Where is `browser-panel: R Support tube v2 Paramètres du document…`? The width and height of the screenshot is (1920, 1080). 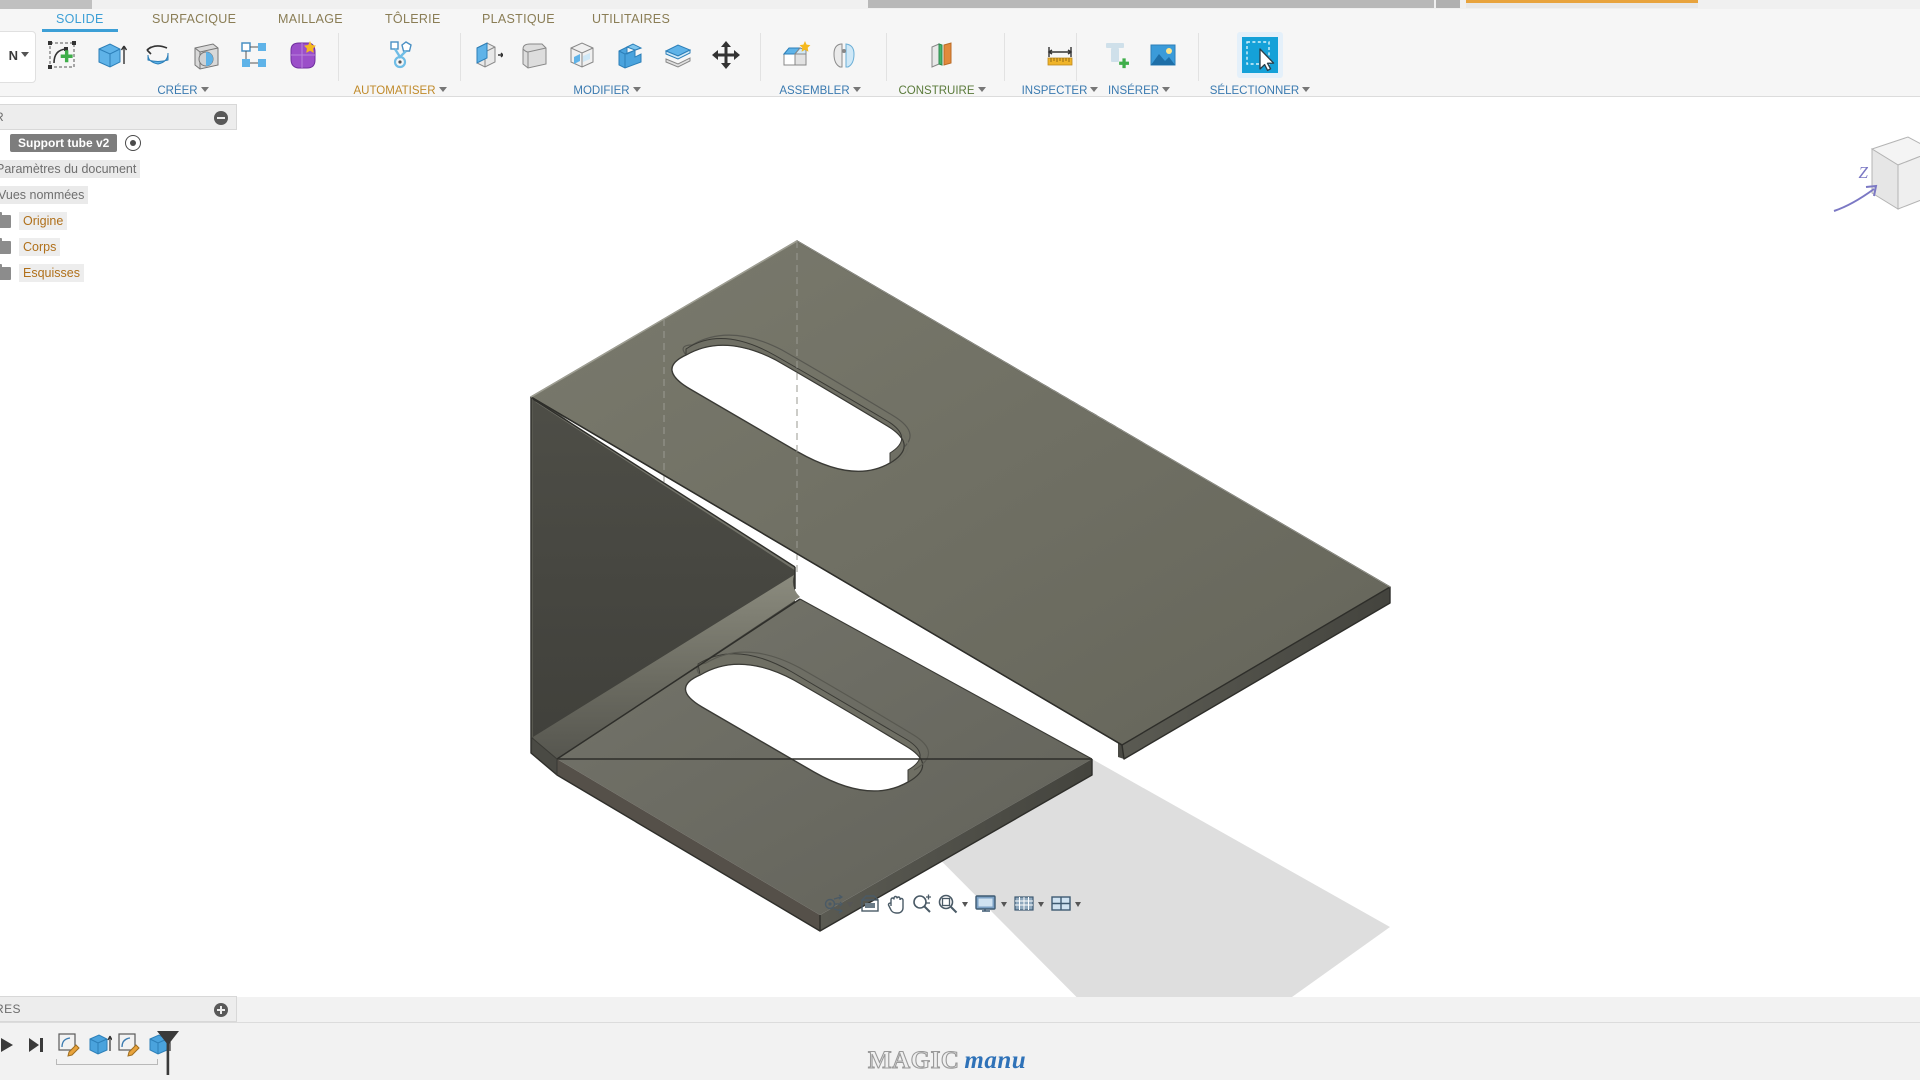 browser-panel: R Support tube v2 Paramètres du document… is located at coordinates (118, 195).